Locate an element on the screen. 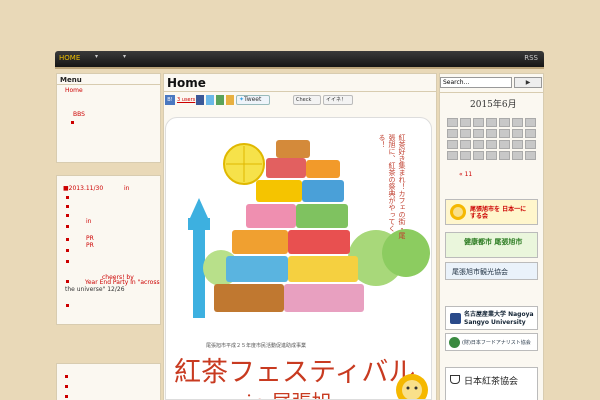 This screenshot has width=600, height=400. banner-food-analyst: (財)日本フードアナリスト協会 is located at coordinates (491, 342).